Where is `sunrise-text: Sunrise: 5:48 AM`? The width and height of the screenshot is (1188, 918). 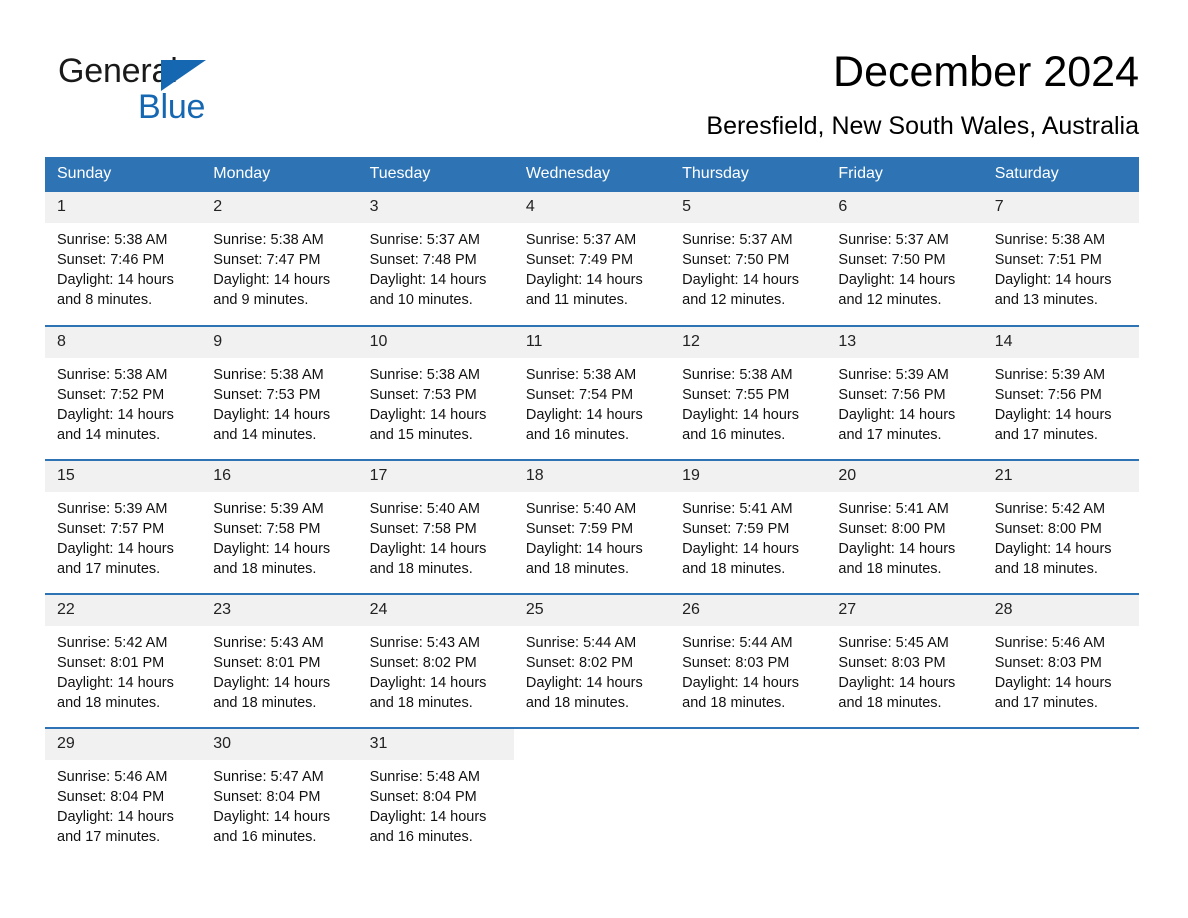
sunrise-text: Sunrise: 5:48 AM is located at coordinates (424, 777).